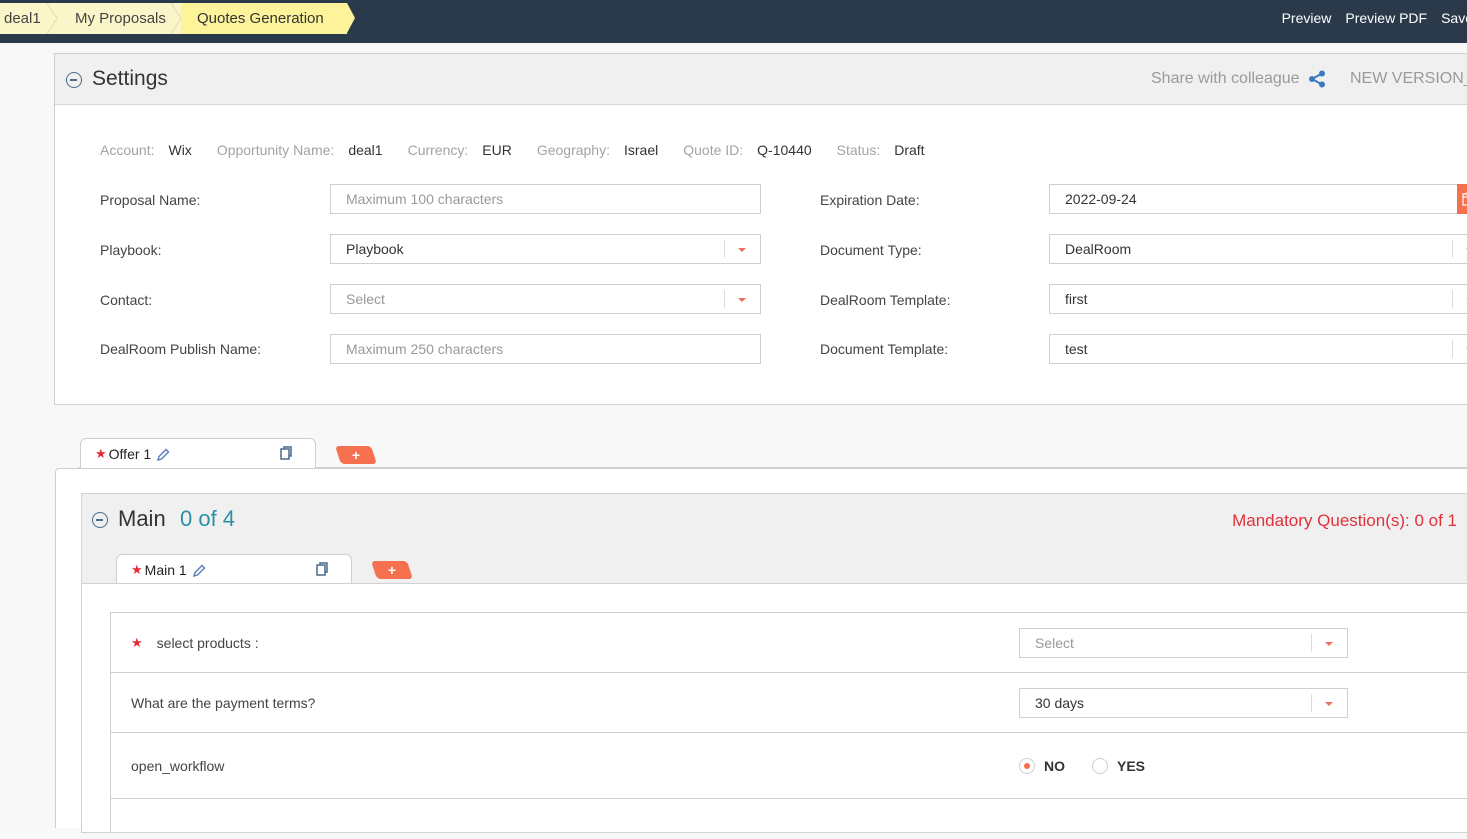 The height and width of the screenshot is (839, 1467). Describe the element at coordinates (365, 299) in the screenshot. I see `contact-placeholder: Select` at that location.